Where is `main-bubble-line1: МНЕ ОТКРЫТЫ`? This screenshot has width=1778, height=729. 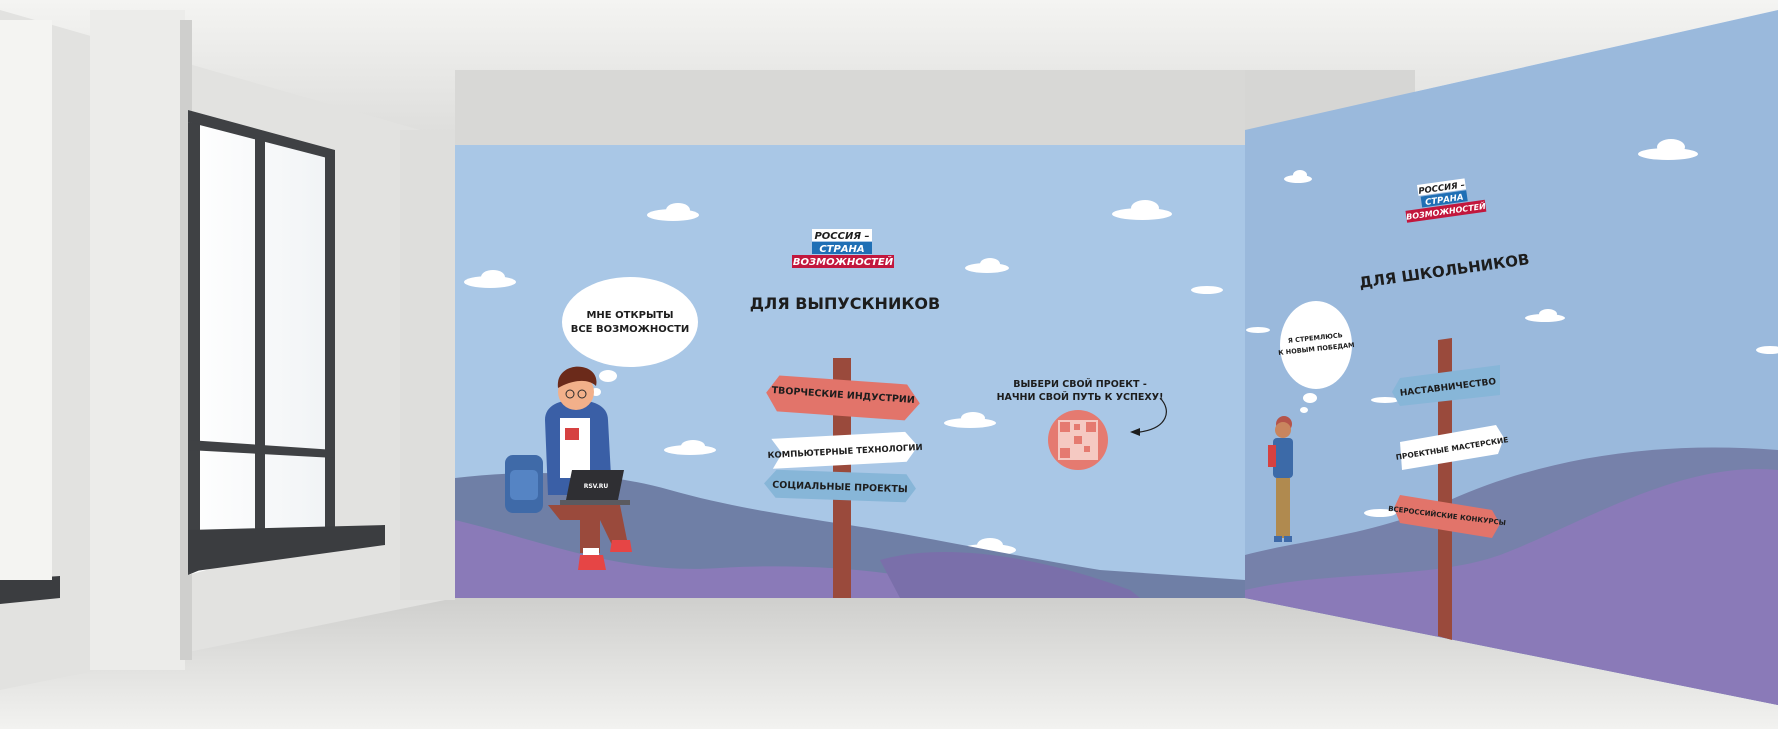
main-bubble-line1: МНЕ ОТКРЫТЫ is located at coordinates (629, 315).